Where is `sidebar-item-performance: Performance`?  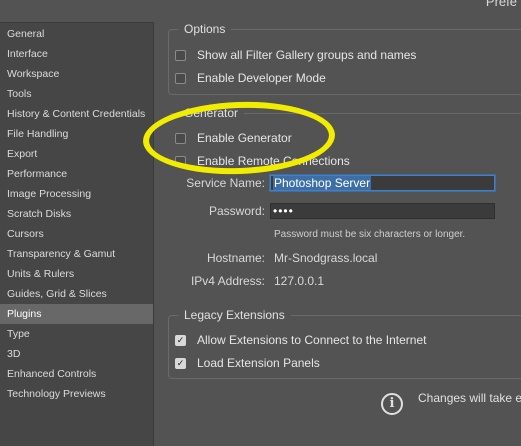 sidebar-item-performance: Performance is located at coordinates (76, 174).